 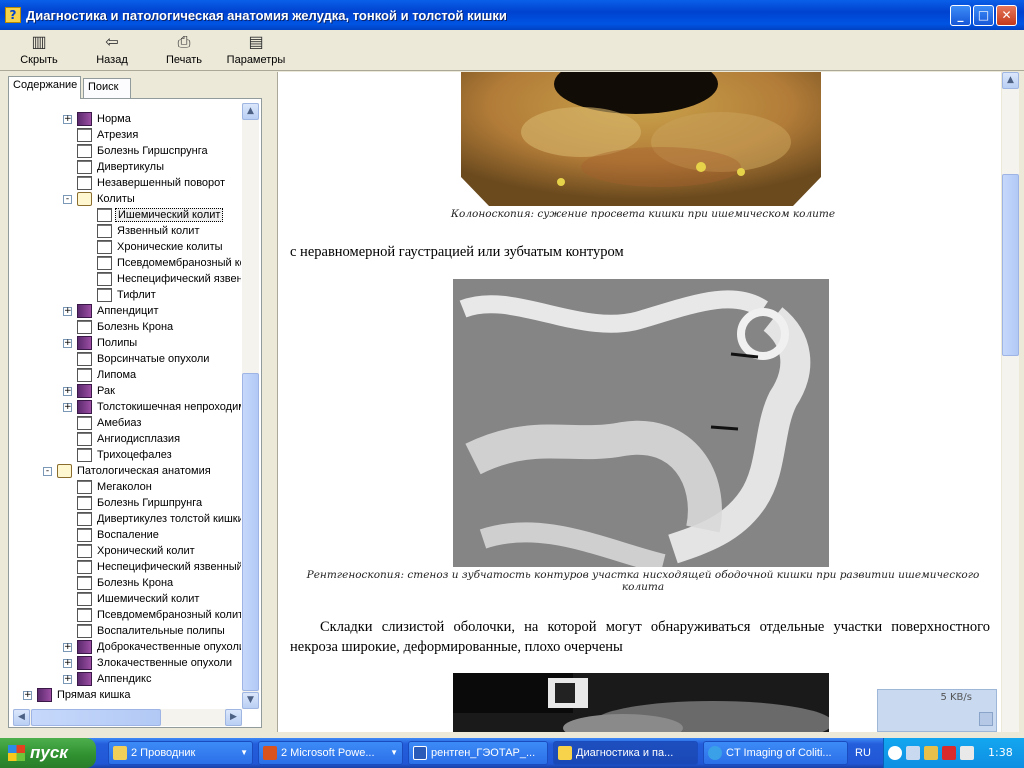 I want to click on task-powerpoint: 2 Microsoft Powe... ▼, so click(x=330, y=753).